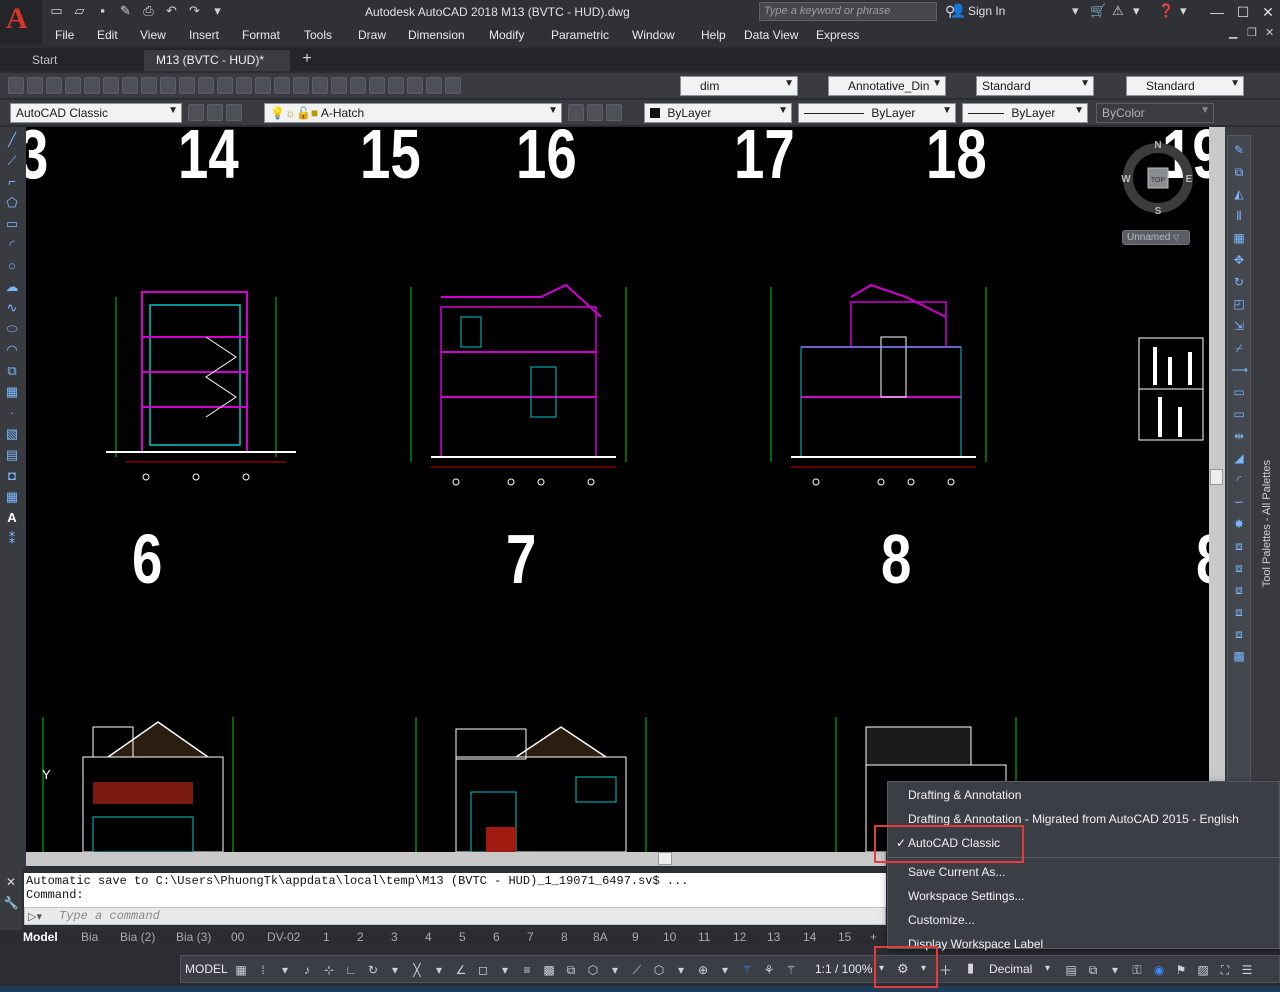 Image resolution: width=1280 pixels, height=992 pixels. I want to click on command-prompt-icon: ▷▾, so click(35, 916).